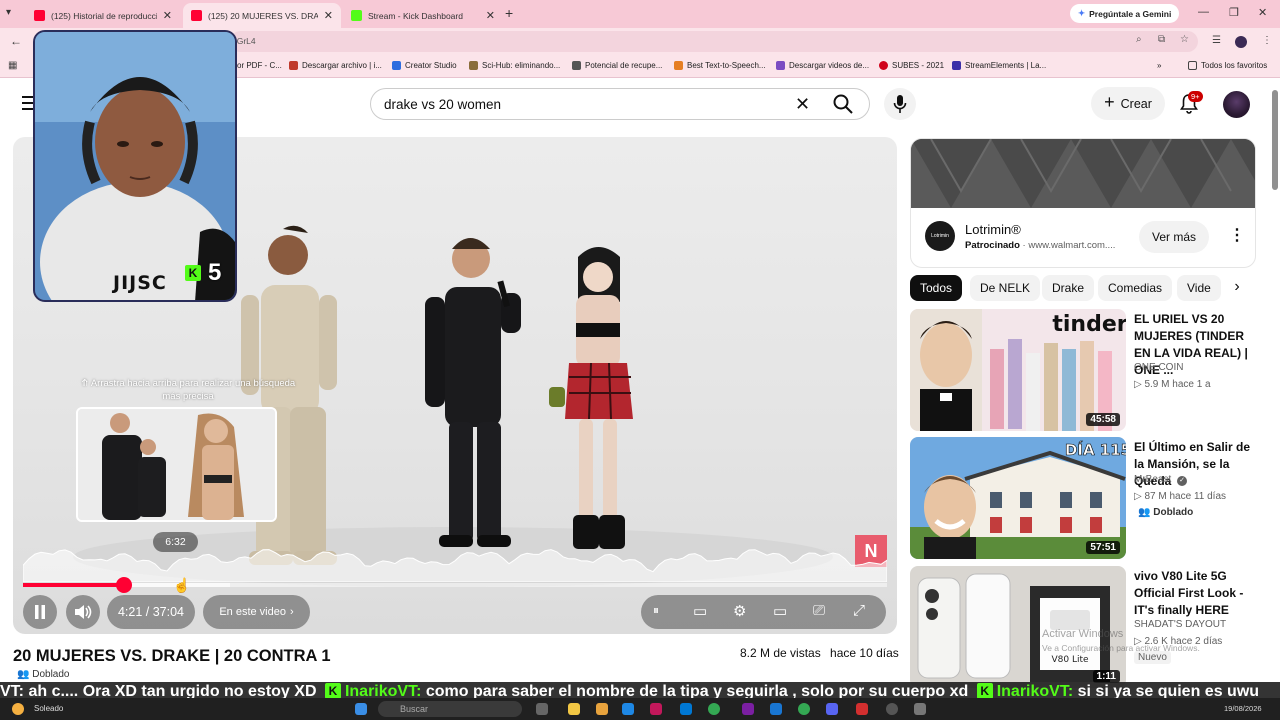 This screenshot has width=1280, height=720. What do you see at coordinates (1199, 288) in the screenshot?
I see `chip-videos: Vide` at bounding box center [1199, 288].